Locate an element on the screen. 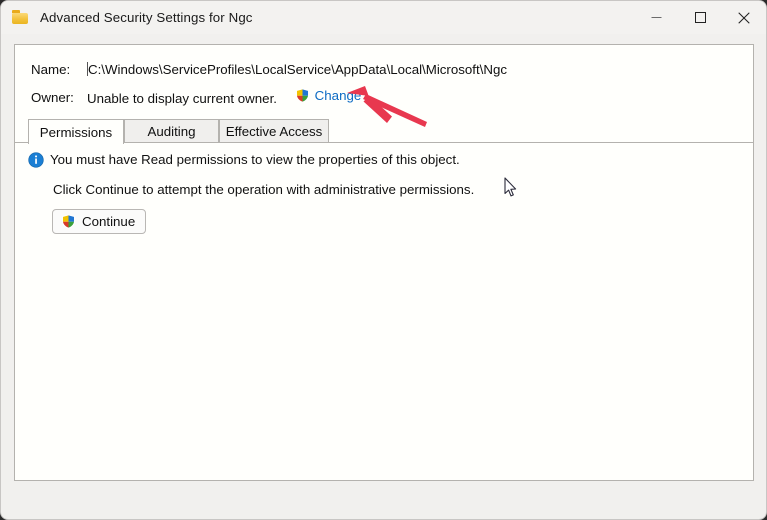 This screenshot has height=520, width=767. tab-permissions-label: Permissions is located at coordinates (76, 132).